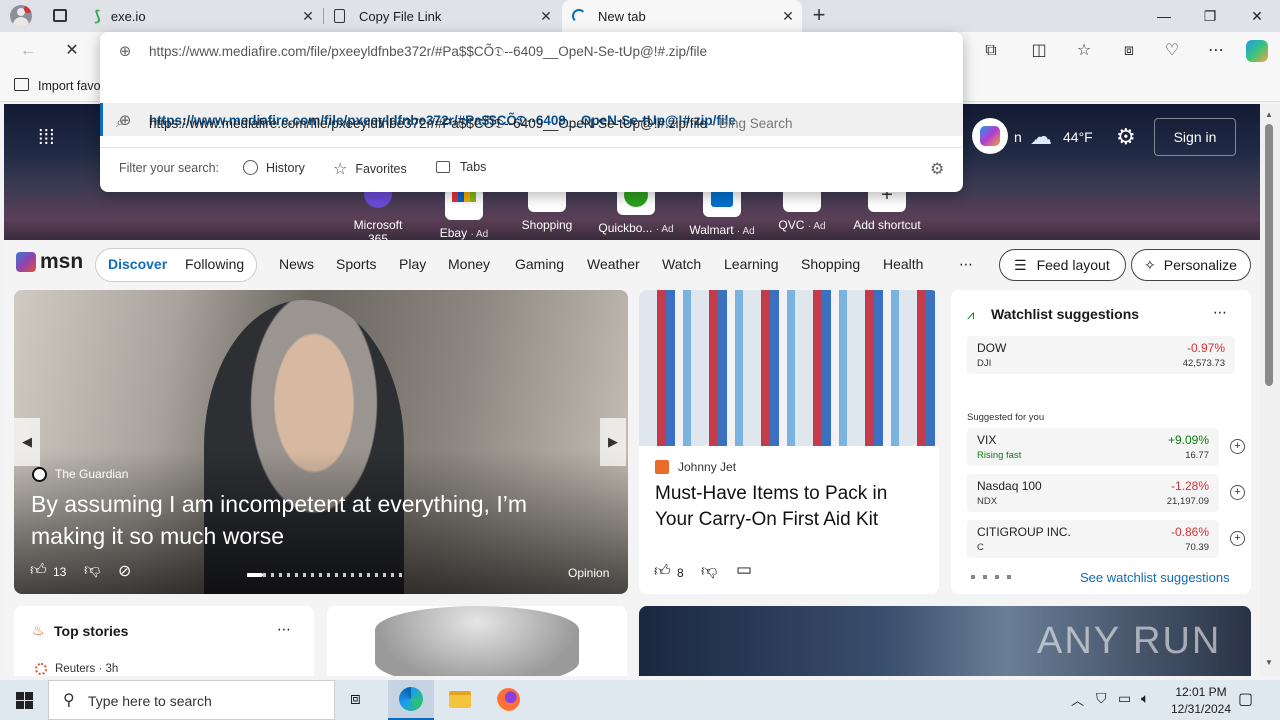  What do you see at coordinates (662, 467) in the screenshot?
I see `source-logo-icon` at bounding box center [662, 467].